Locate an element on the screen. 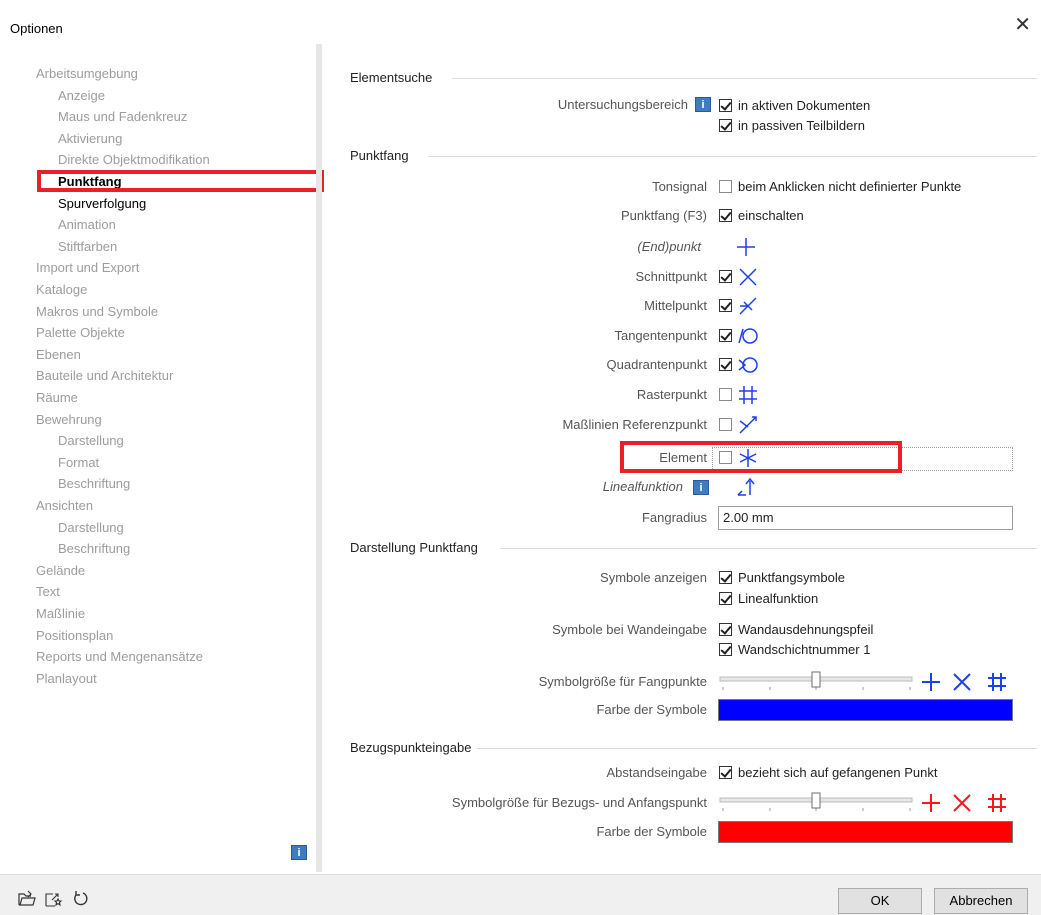  element-icon is located at coordinates (748, 458).